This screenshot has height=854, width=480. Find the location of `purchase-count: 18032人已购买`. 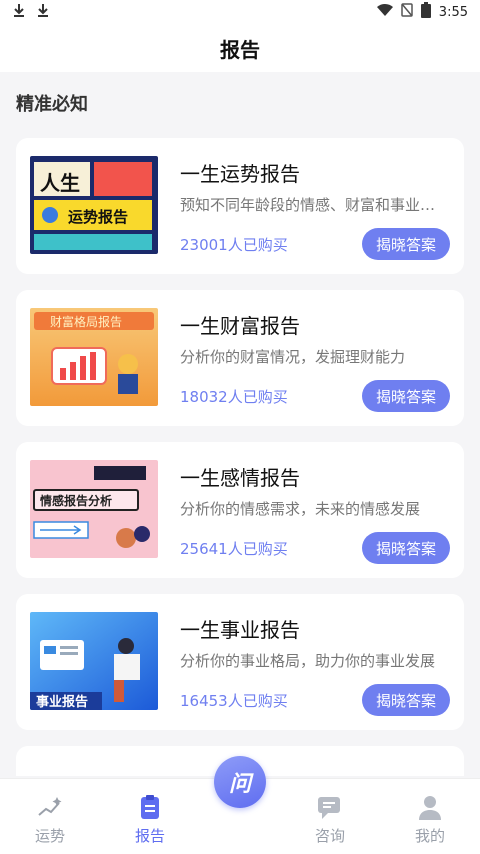

purchase-count: 18032人已购买 is located at coordinates (234, 397).